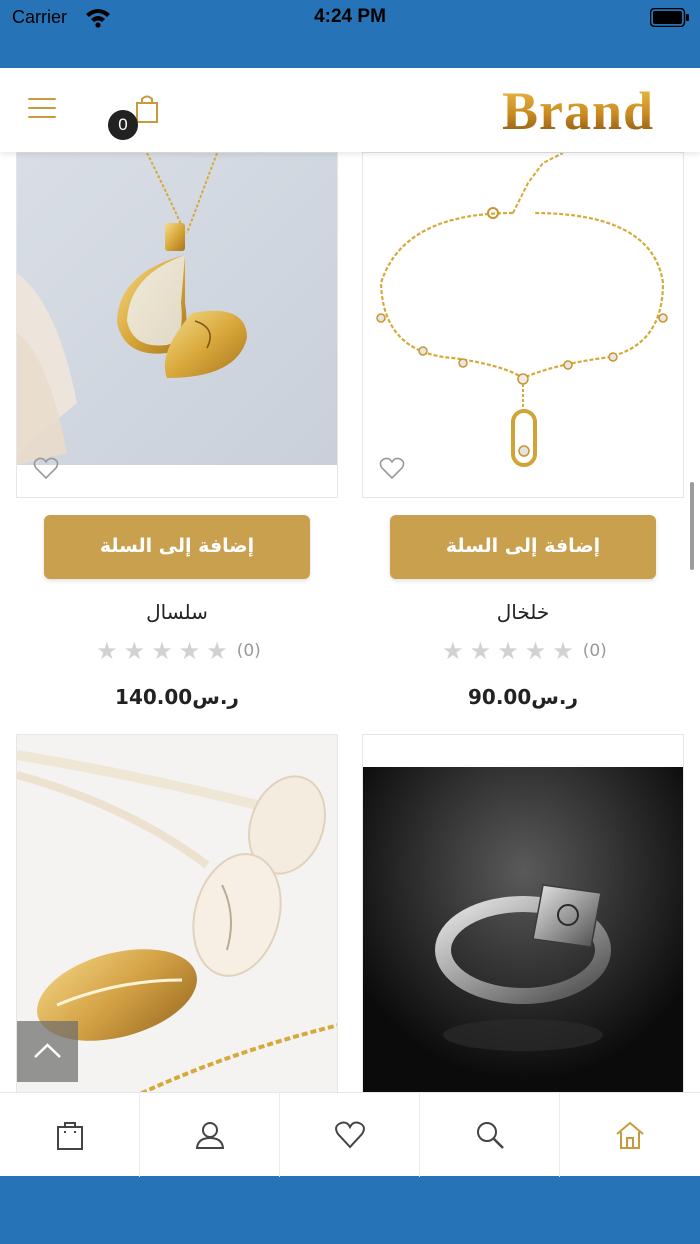 The height and width of the screenshot is (1244, 700). Describe the element at coordinates (42, 109) in the screenshot. I see `menu-icon` at that location.